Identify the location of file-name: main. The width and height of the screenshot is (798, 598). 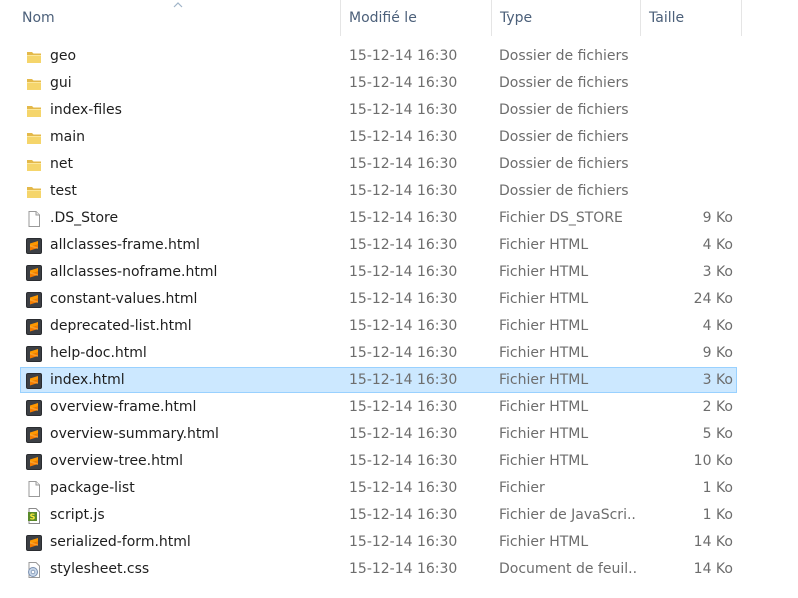
(67, 137).